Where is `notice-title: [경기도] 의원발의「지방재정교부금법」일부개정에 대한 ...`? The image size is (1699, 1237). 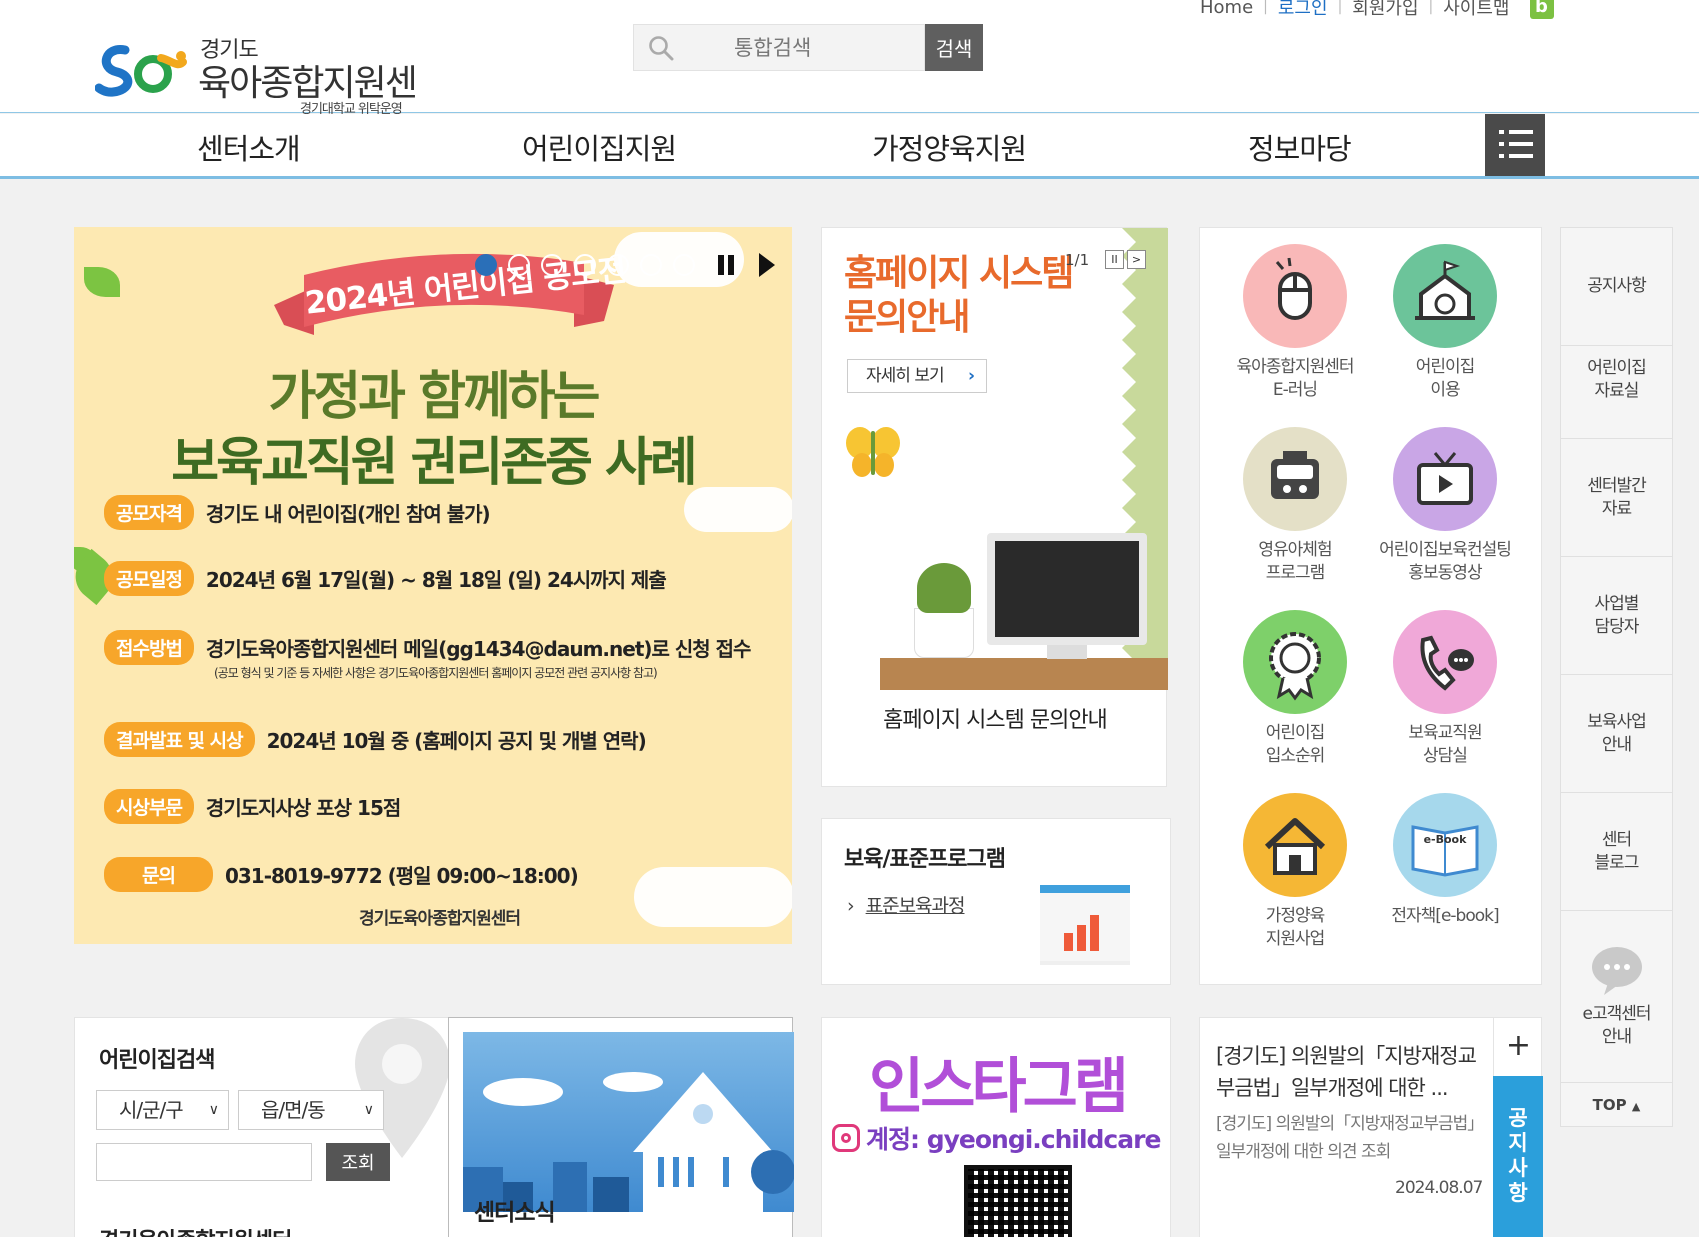 notice-title: [경기도] 의원발의「지방재정교부금법」일부개정에 대한 ... is located at coordinates (1346, 1072).